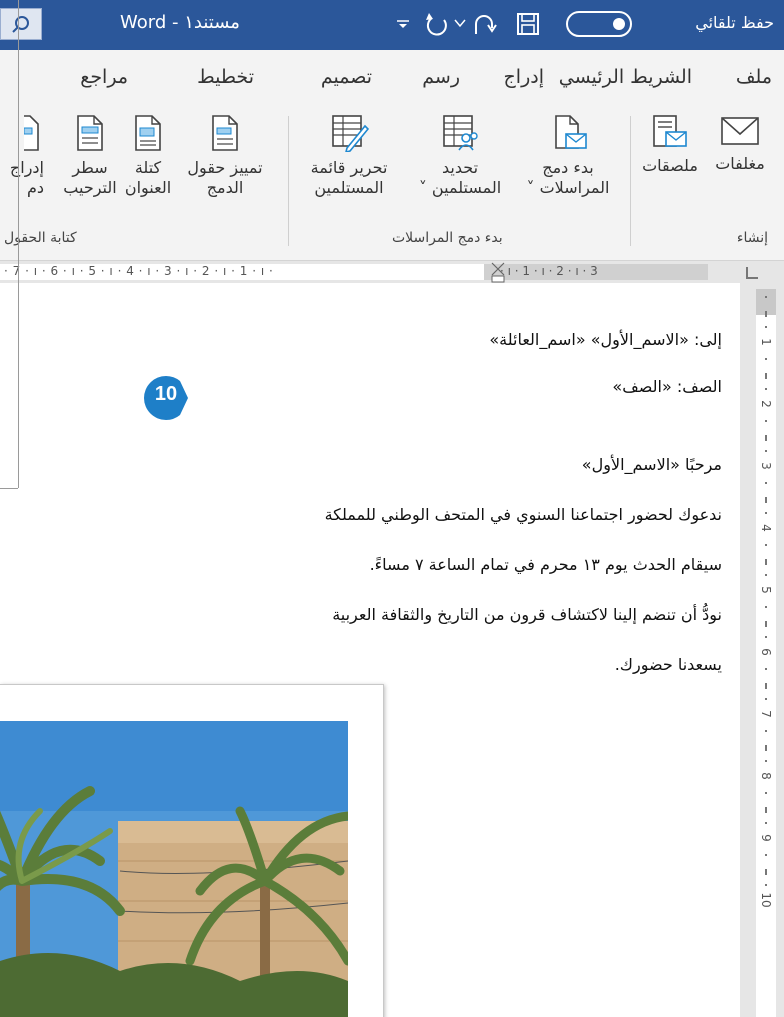 The image size is (784, 1017). What do you see at coordinates (148, 133) in the screenshot?
I see `address-block-icon` at bounding box center [148, 133].